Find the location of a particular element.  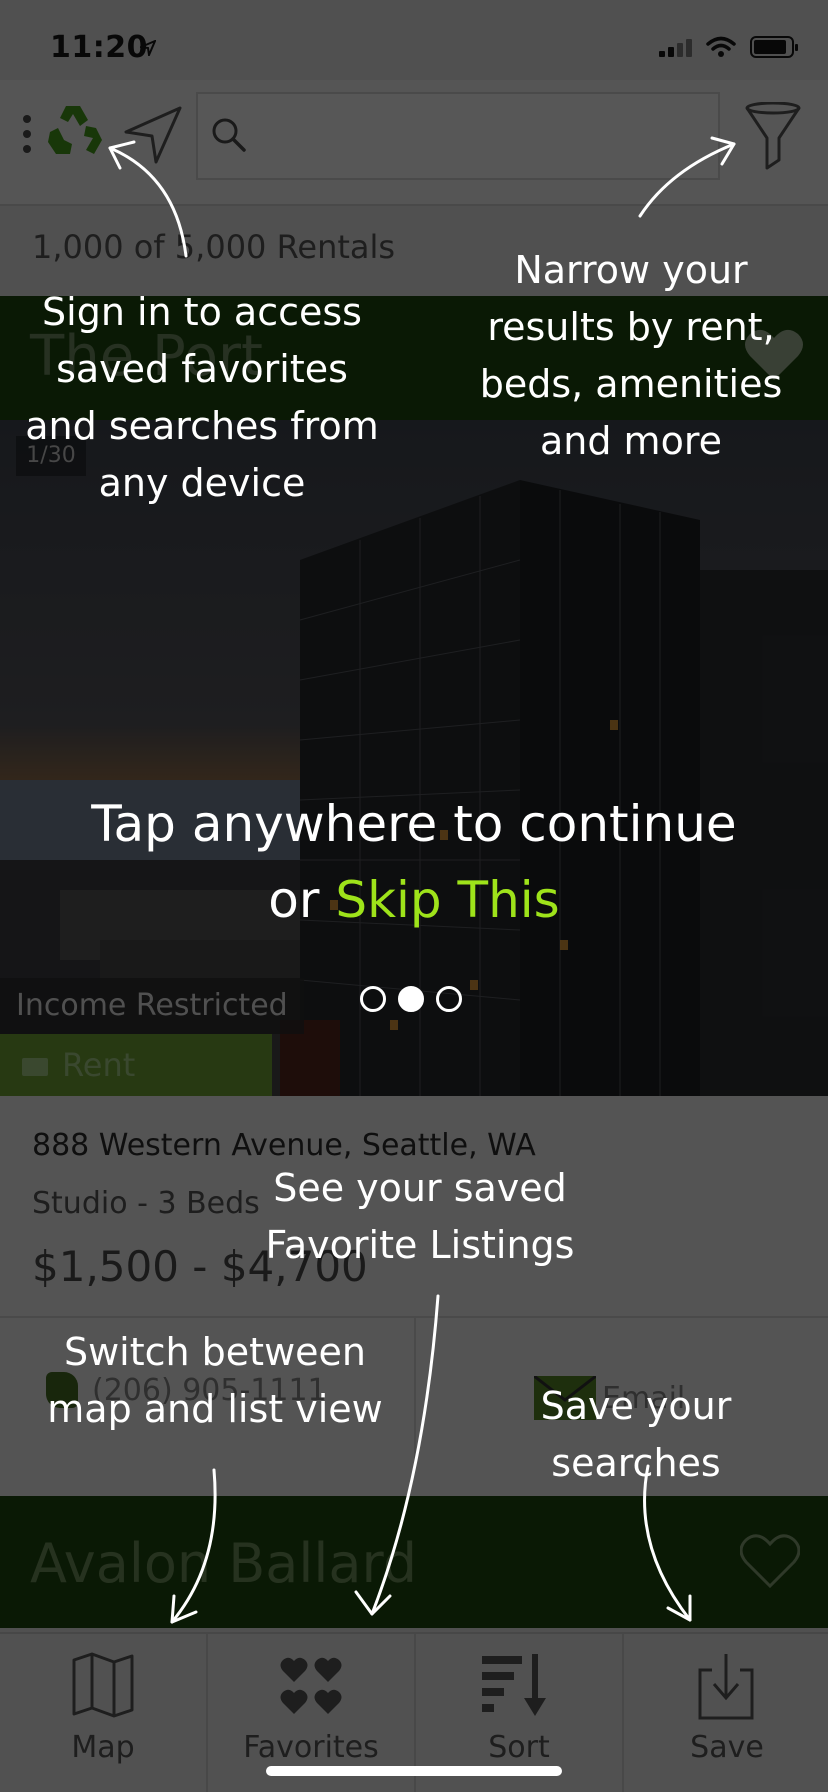

page-indicator is located at coordinates (411, 999).